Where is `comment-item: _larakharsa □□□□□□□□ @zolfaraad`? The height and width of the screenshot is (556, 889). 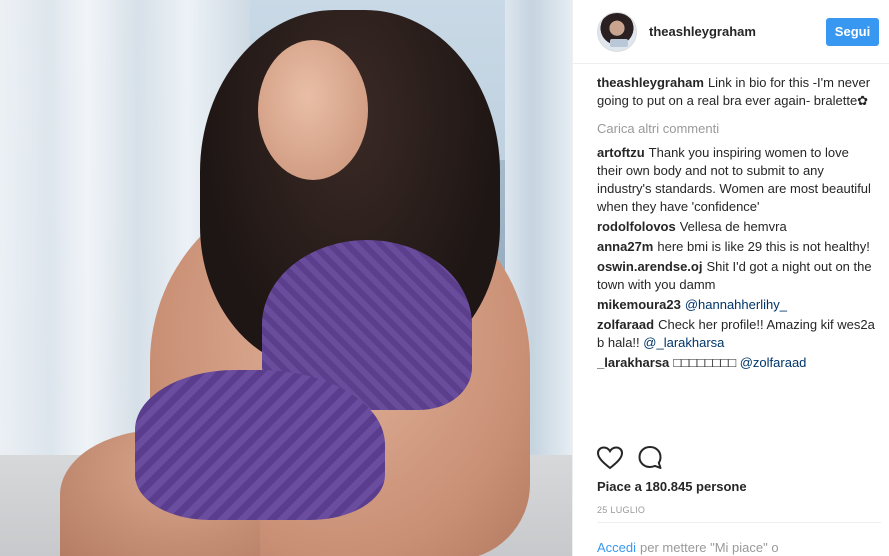 comment-item: _larakharsa □□□□□□□□ @zolfaraad is located at coordinates (737, 363).